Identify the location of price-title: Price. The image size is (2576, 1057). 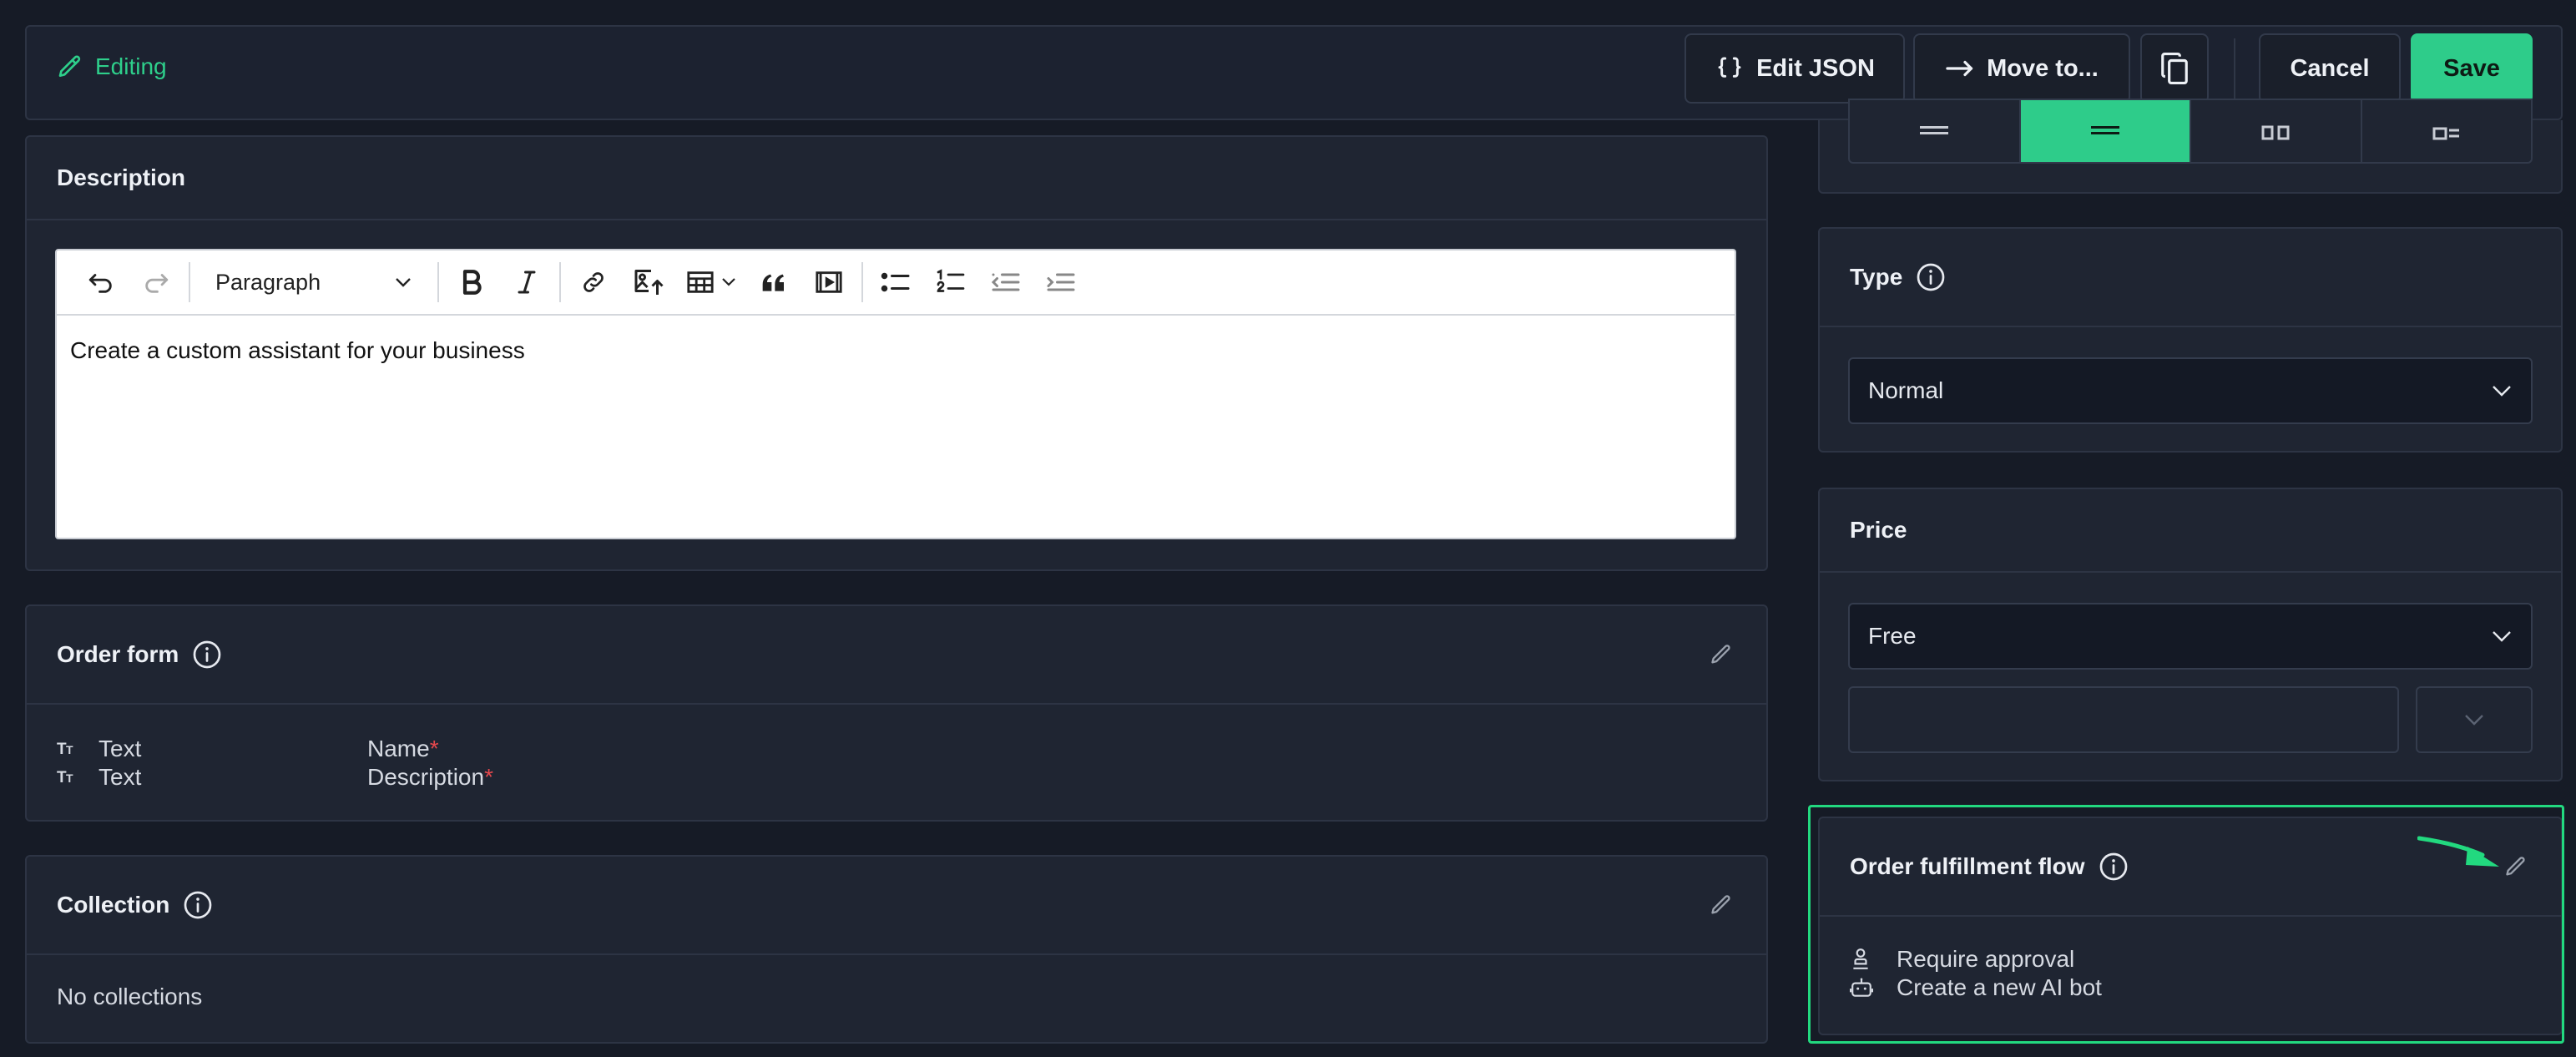
(1878, 530).